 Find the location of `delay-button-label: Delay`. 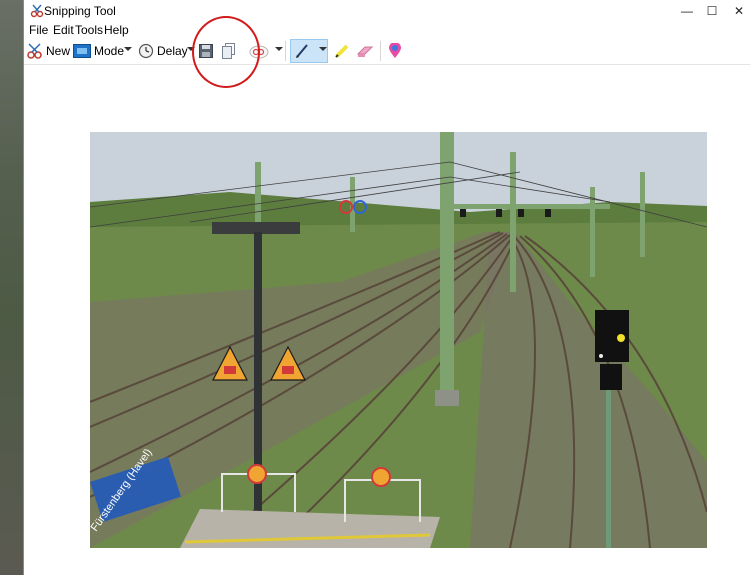

delay-button-label: Delay is located at coordinates (172, 51).